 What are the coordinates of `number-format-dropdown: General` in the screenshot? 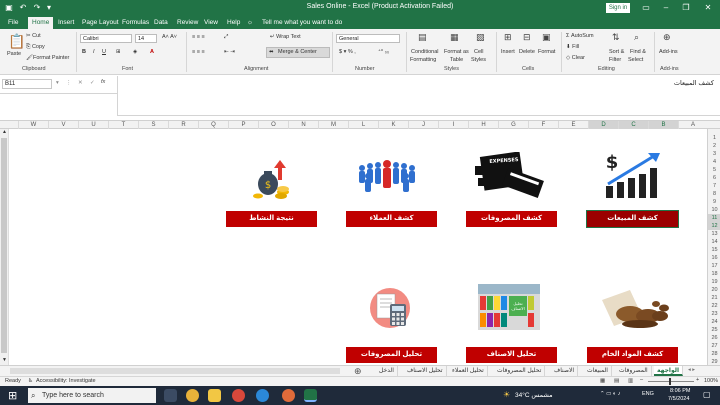 It's located at (368, 38).